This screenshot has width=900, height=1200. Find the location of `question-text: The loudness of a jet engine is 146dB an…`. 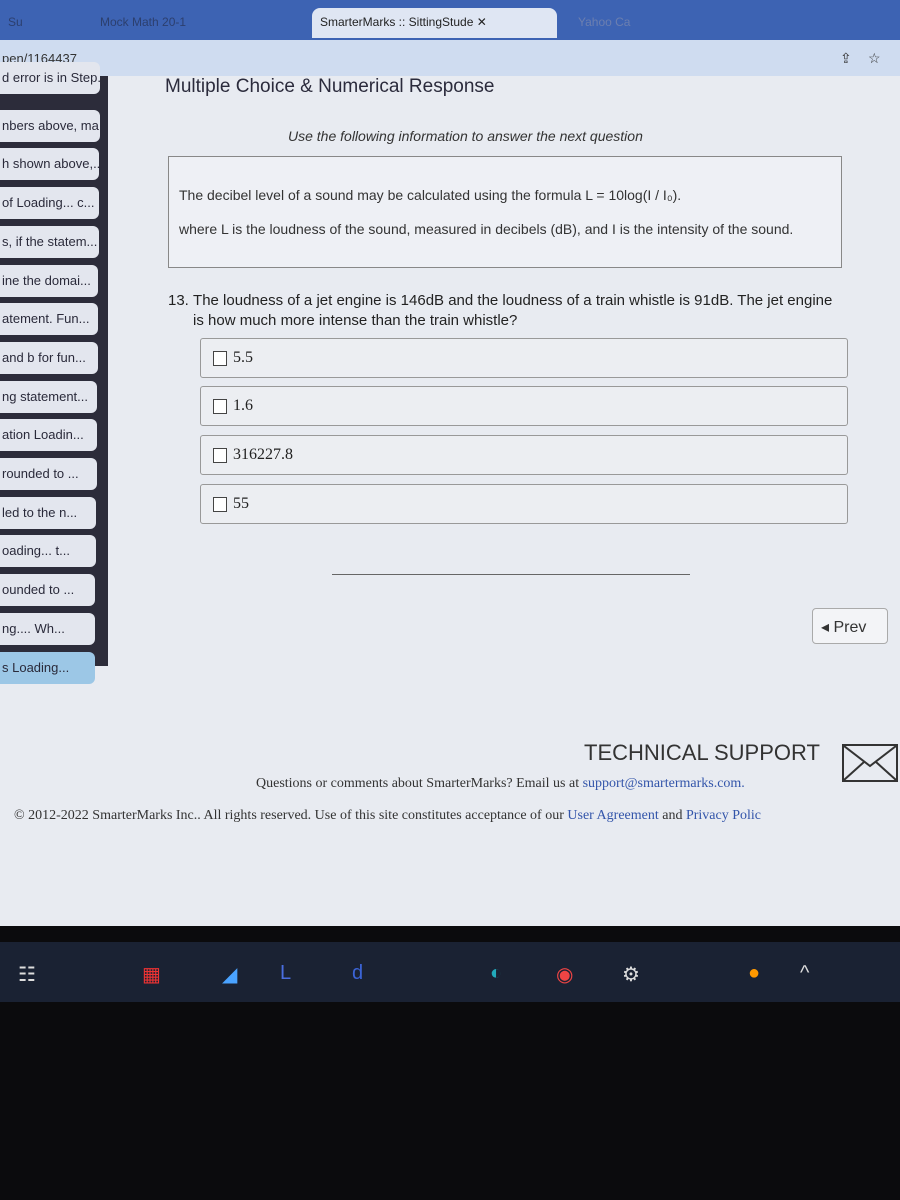

question-text: The loudness of a jet engine is 146dB an… is located at coordinates (513, 310).